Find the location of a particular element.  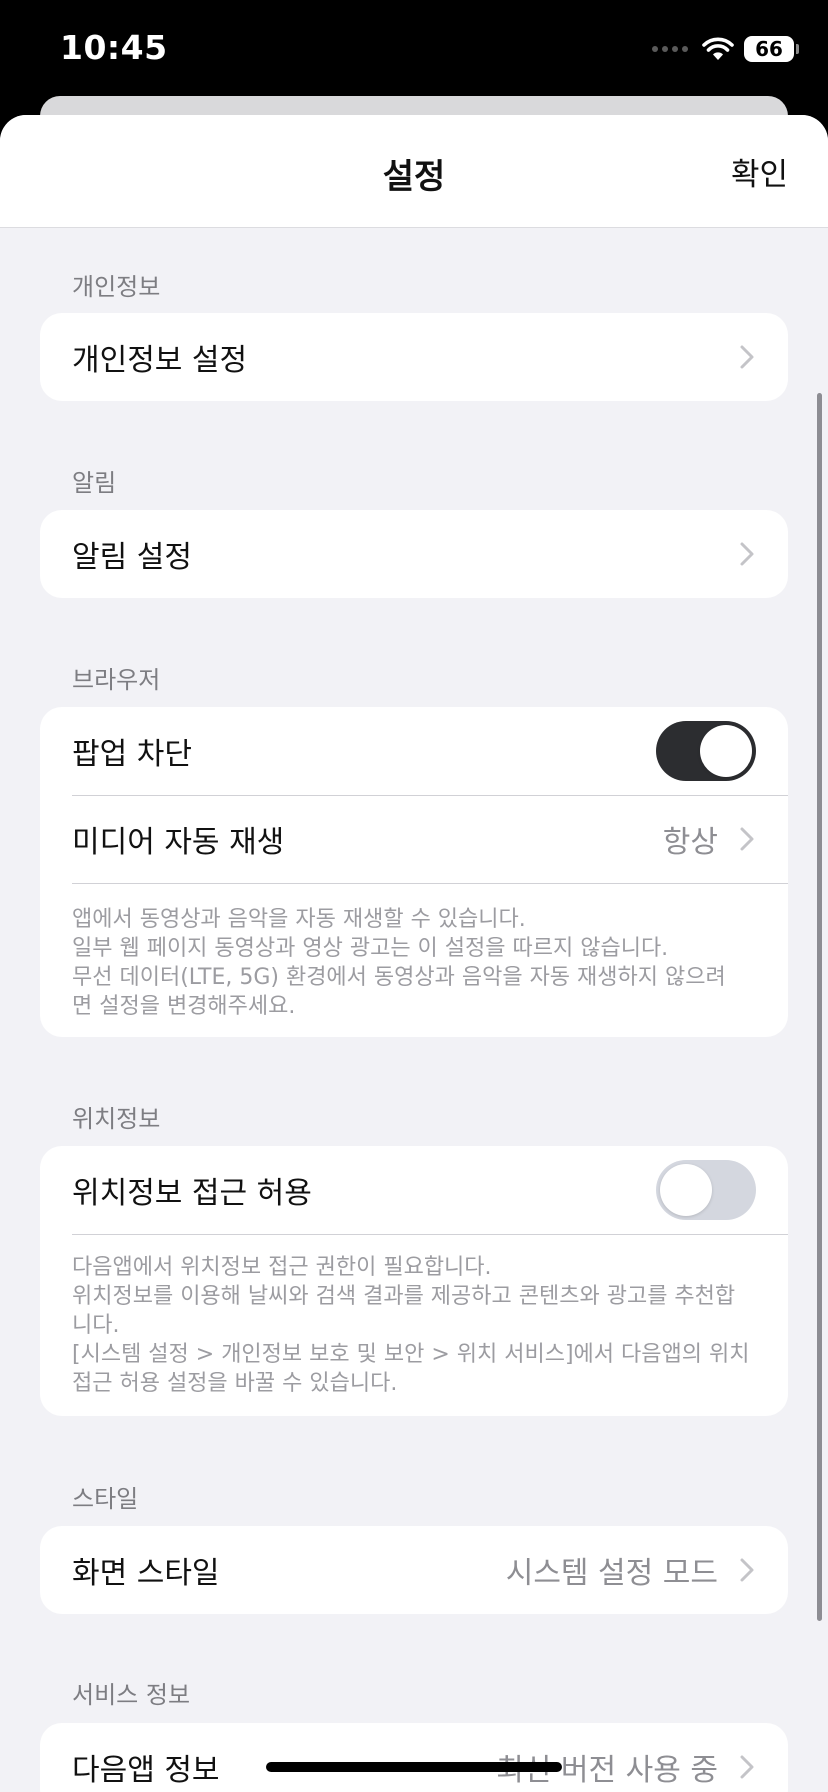

popup-block-row: 팝업 차단 is located at coordinates (414, 751).